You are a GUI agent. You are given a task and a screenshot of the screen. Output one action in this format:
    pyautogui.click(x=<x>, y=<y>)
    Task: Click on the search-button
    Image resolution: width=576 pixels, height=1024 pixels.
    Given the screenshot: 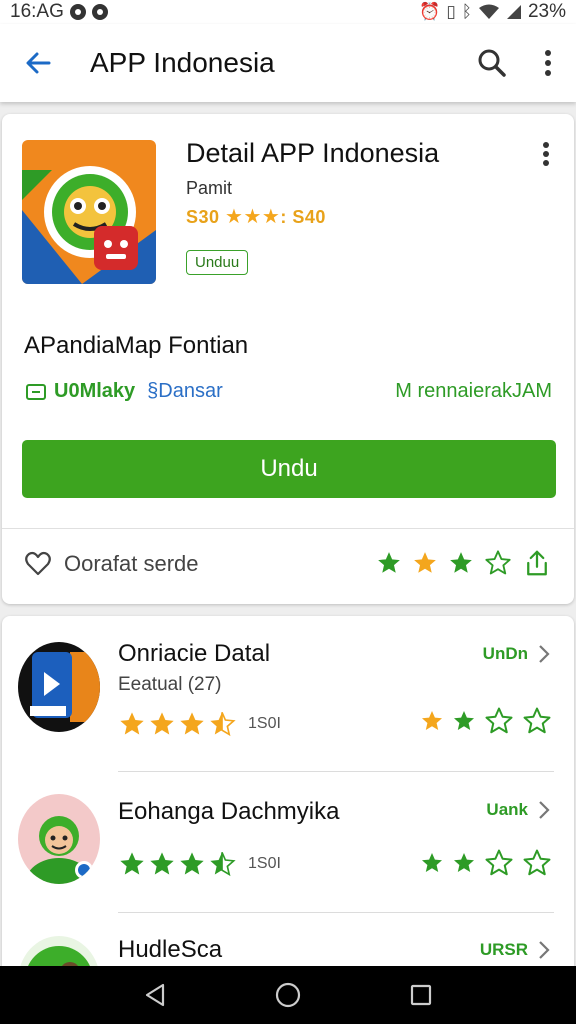 What is the action you would take?
    pyautogui.click(x=492, y=63)
    